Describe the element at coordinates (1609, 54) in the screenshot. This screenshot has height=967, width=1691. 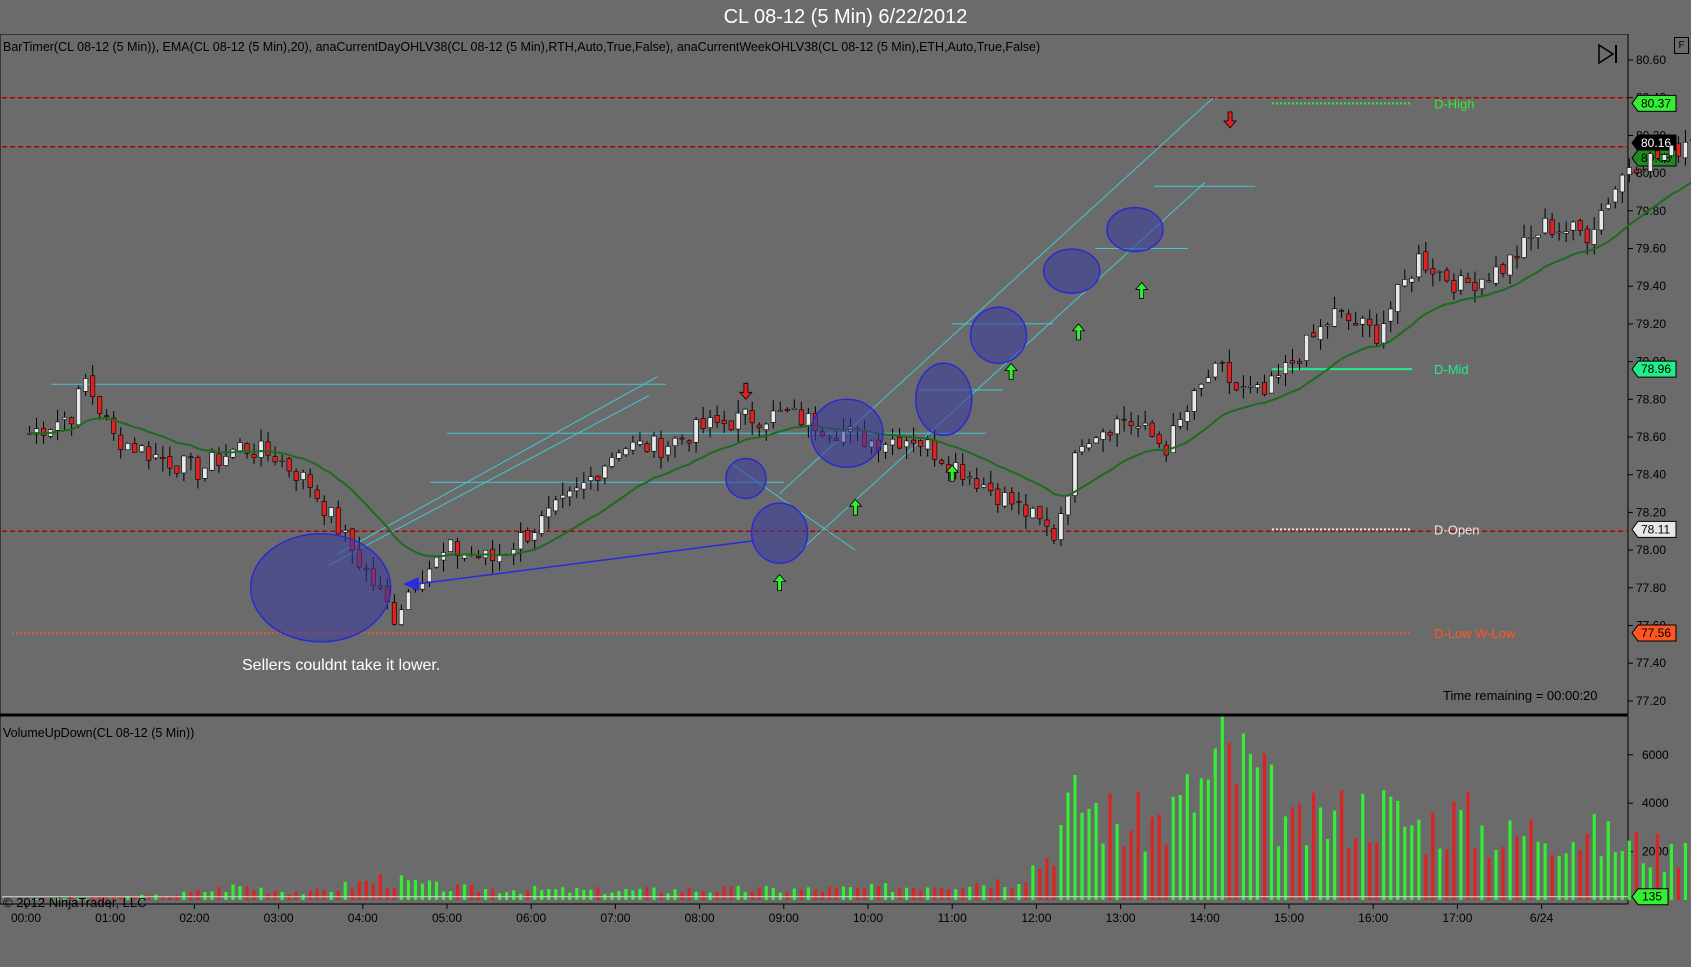
I see `scroll-to-end-icon` at that location.